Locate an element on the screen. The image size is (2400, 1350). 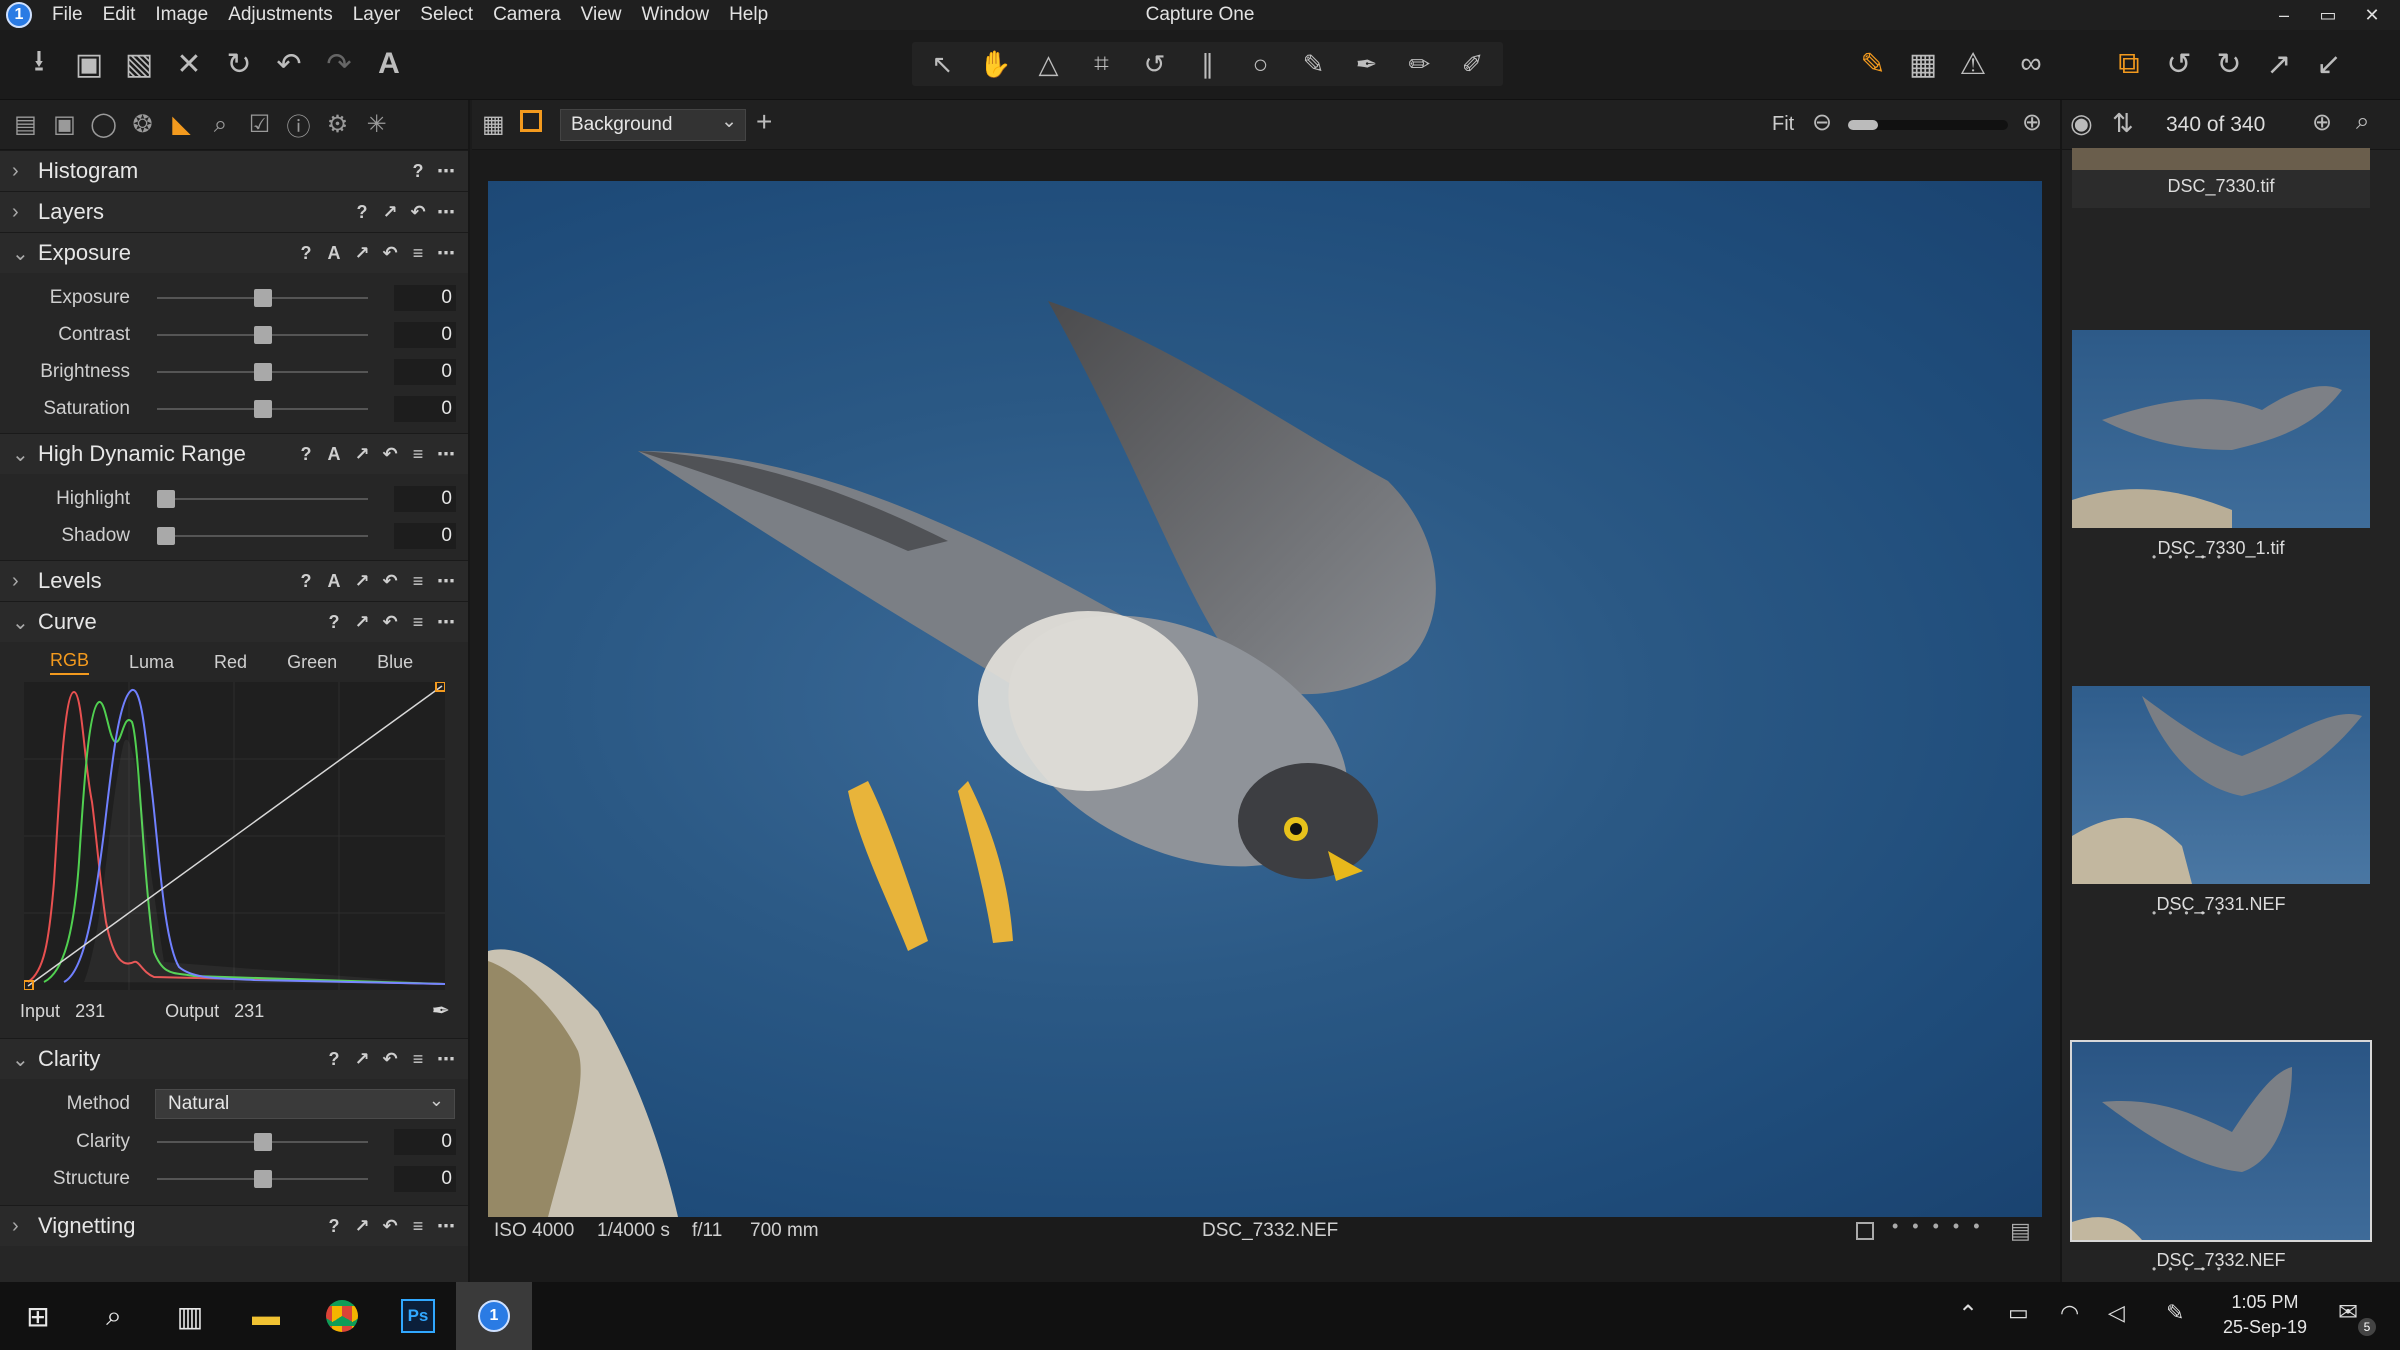
capture-one-taskbar-icon: 1 is located at coordinates (494, 1316).